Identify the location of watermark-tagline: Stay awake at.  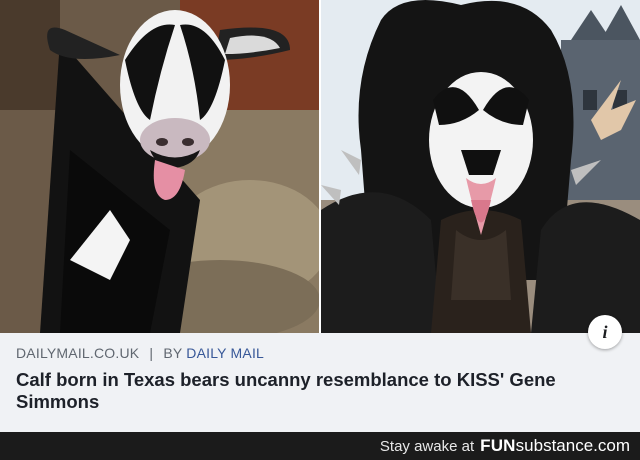
(427, 446).